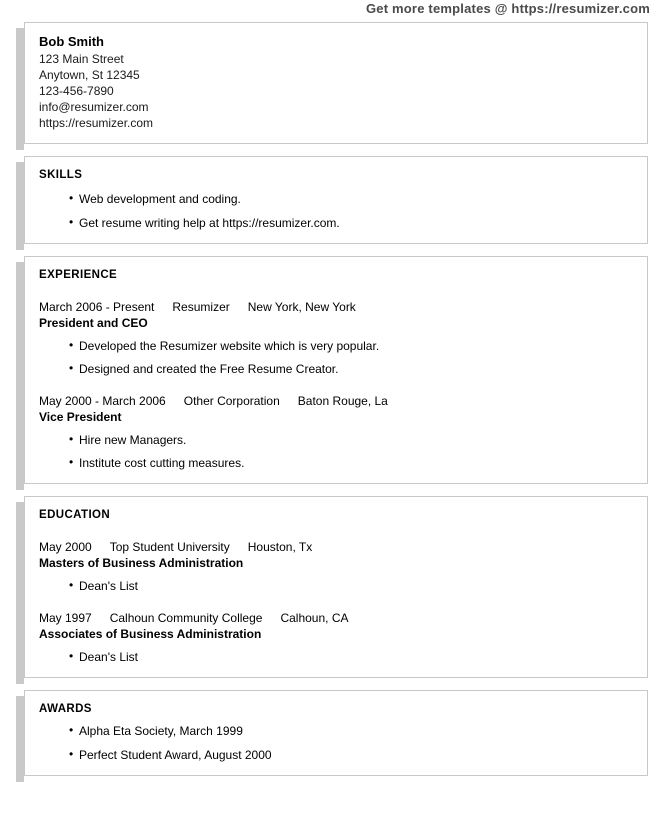  What do you see at coordinates (336, 730) in the screenshot?
I see `list-item: Alpha Eta Society, March 1999` at bounding box center [336, 730].